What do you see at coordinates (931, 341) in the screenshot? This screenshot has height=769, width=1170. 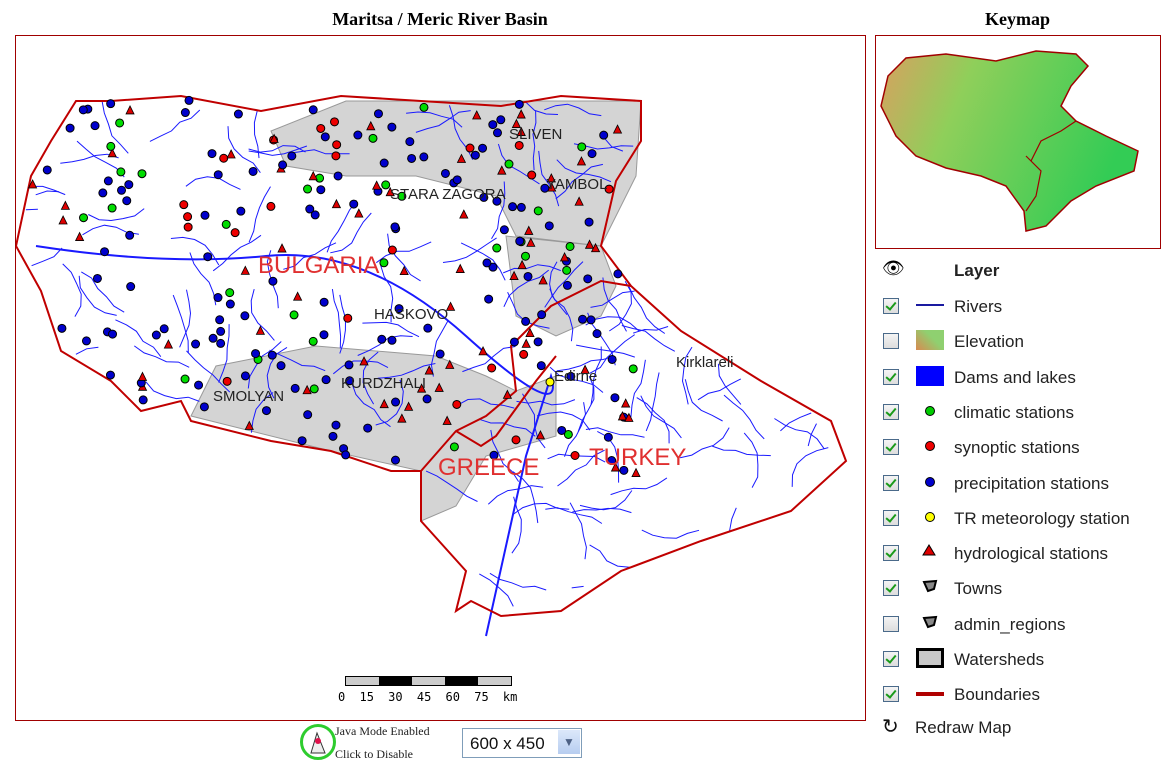 I see `elevation-swatch-symbol-icon` at bounding box center [931, 341].